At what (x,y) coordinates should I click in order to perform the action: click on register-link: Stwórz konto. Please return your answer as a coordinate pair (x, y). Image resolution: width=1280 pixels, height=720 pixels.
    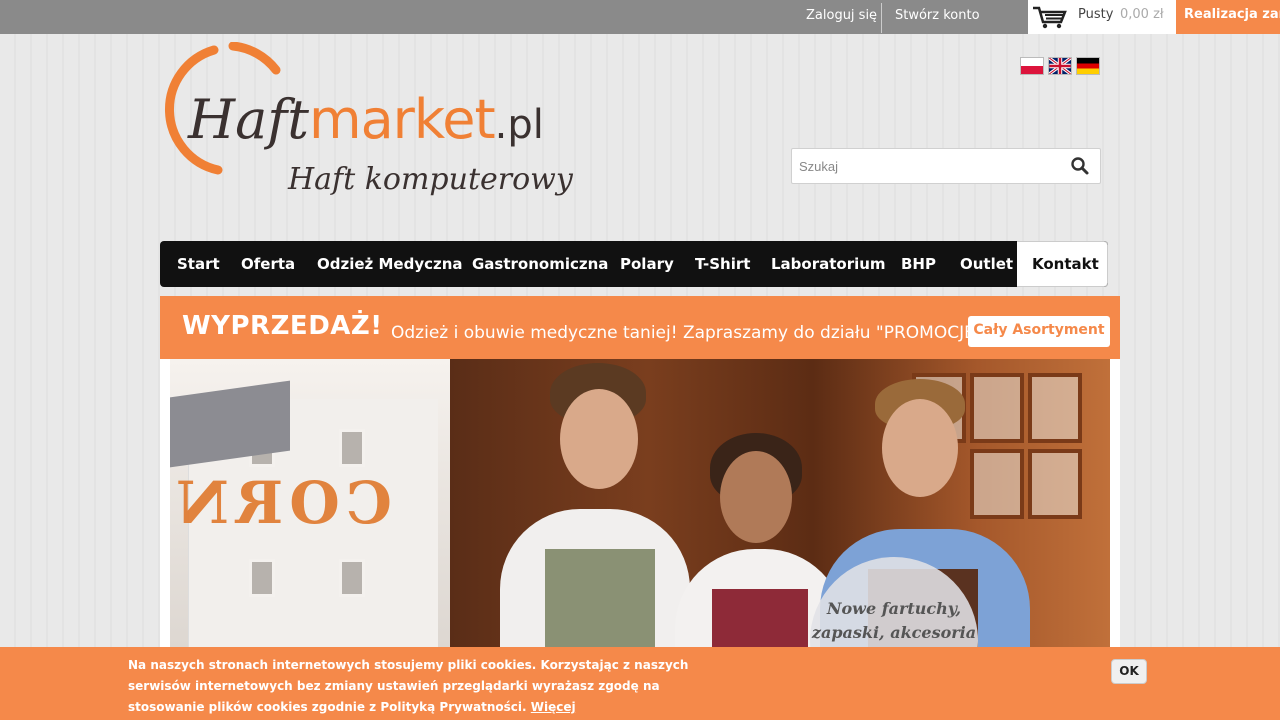
    Looking at the image, I should click on (937, 17).